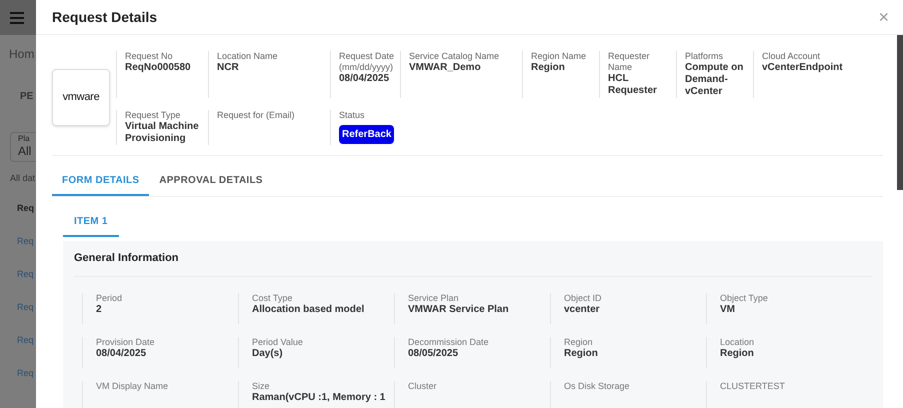 The height and width of the screenshot is (408, 903). I want to click on field-label: Region, so click(579, 342).